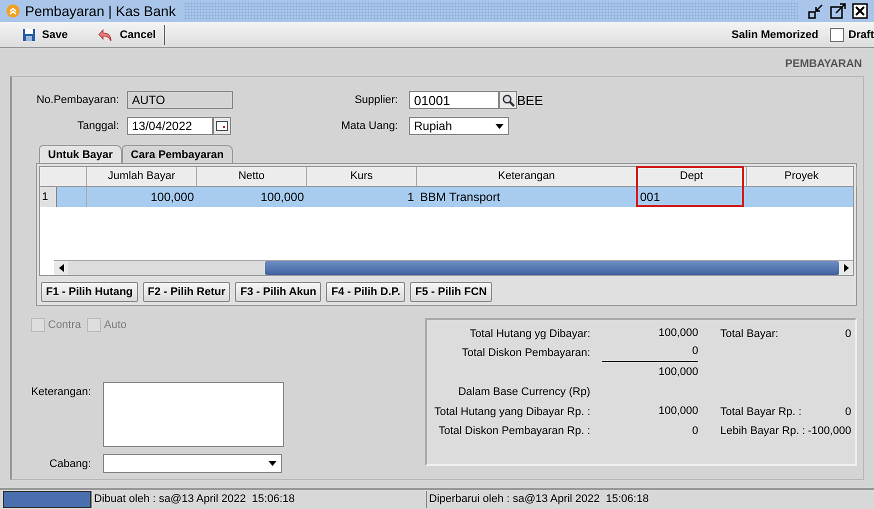 This screenshot has height=509, width=874. I want to click on table-row: 1 100,000 100,000 1 BBM Transport 001, so click(446, 197).